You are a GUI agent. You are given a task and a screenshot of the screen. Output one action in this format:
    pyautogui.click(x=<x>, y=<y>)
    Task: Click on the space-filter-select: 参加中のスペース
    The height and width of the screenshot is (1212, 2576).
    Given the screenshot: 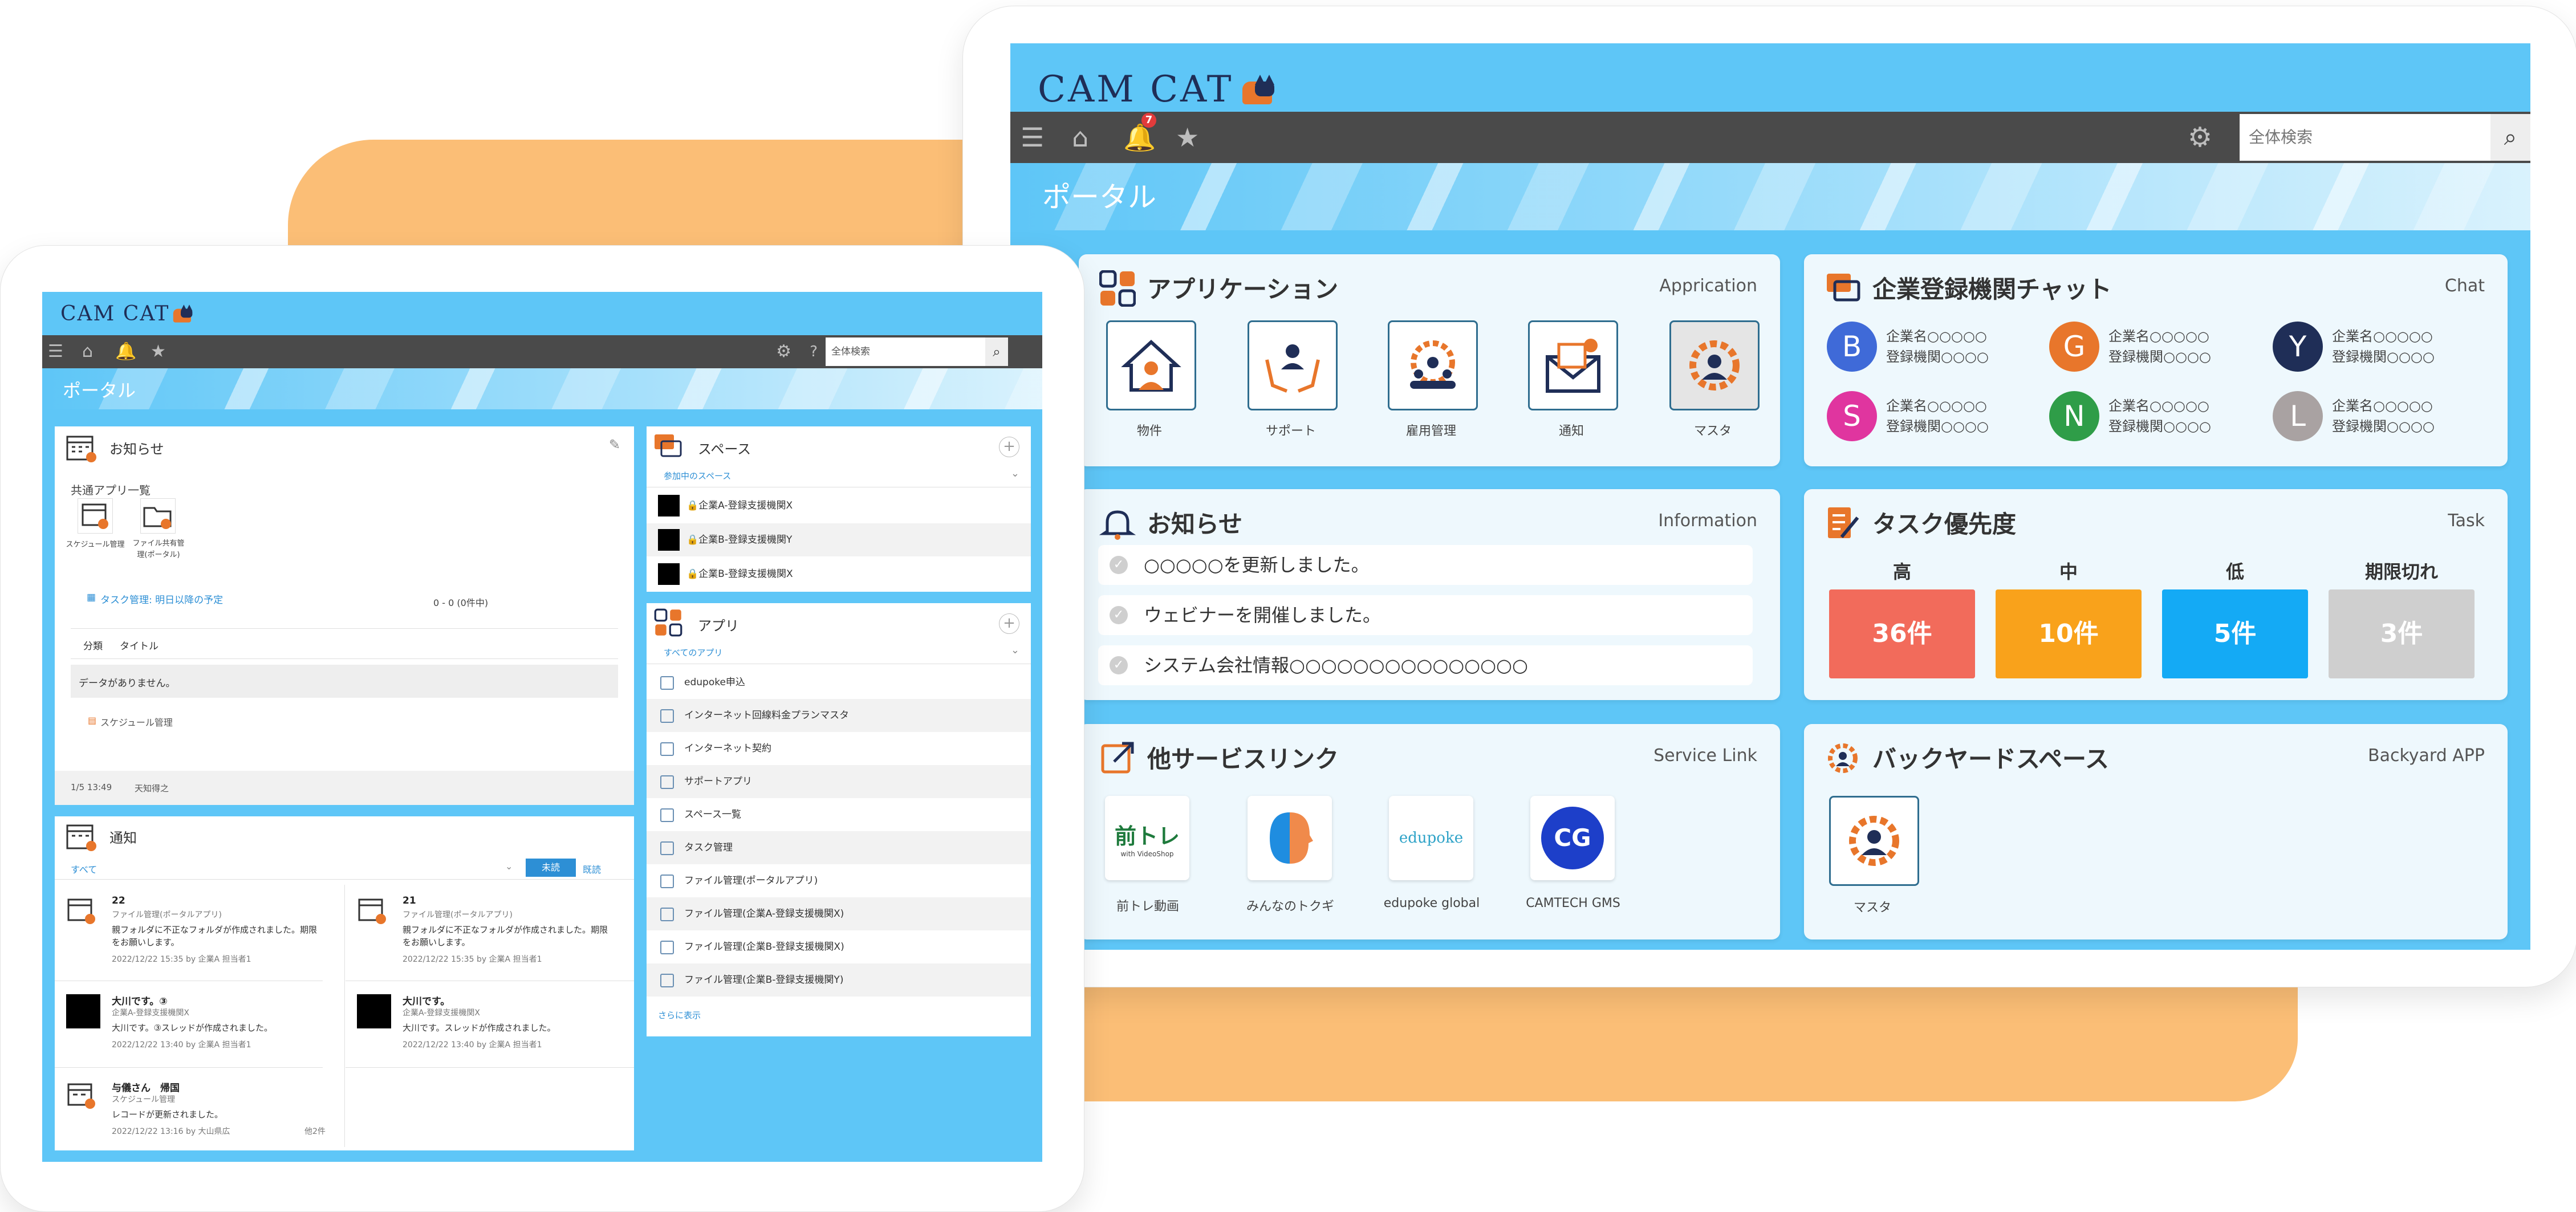 What is the action you would take?
    pyautogui.click(x=697, y=476)
    